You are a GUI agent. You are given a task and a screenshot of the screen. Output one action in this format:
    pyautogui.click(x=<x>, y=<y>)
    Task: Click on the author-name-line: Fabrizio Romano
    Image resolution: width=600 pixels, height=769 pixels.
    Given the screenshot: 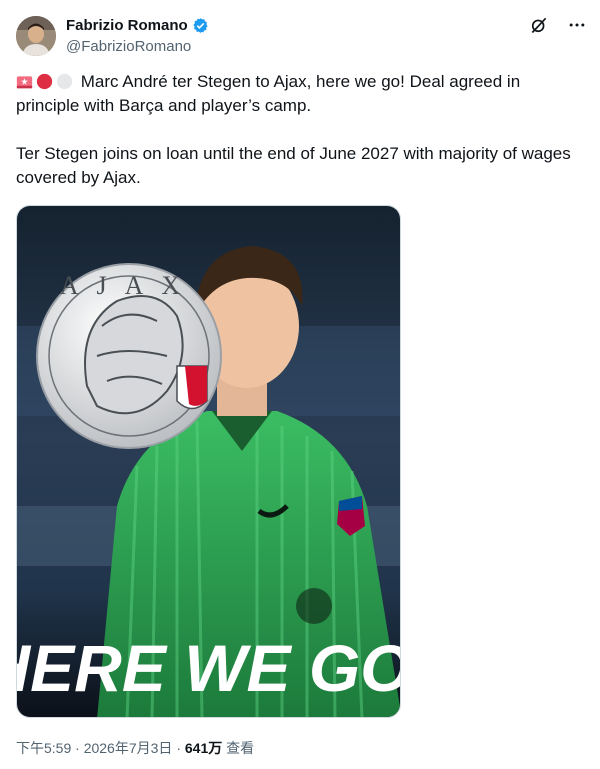 What is the action you would take?
    pyautogui.click(x=137, y=25)
    